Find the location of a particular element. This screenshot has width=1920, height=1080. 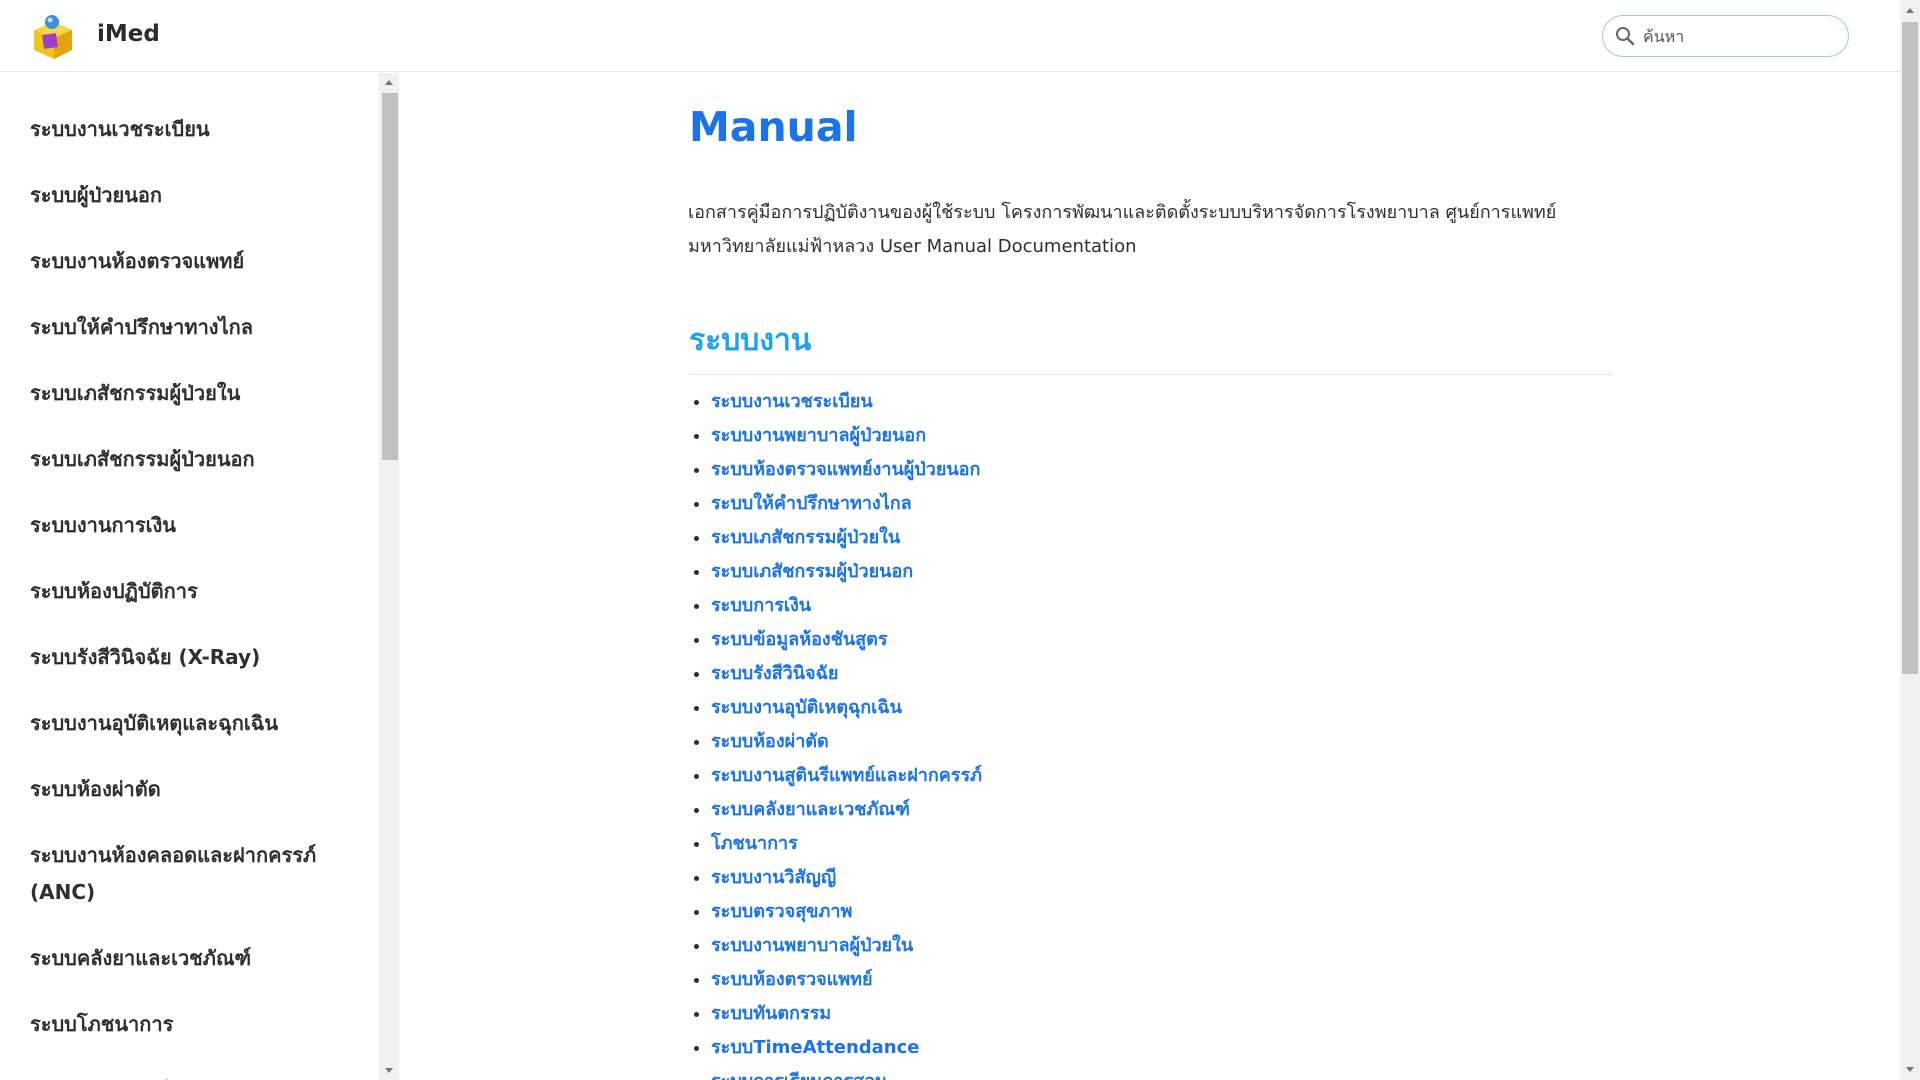

system-link: ระบบTimeAttendance is located at coordinates (815, 1047).